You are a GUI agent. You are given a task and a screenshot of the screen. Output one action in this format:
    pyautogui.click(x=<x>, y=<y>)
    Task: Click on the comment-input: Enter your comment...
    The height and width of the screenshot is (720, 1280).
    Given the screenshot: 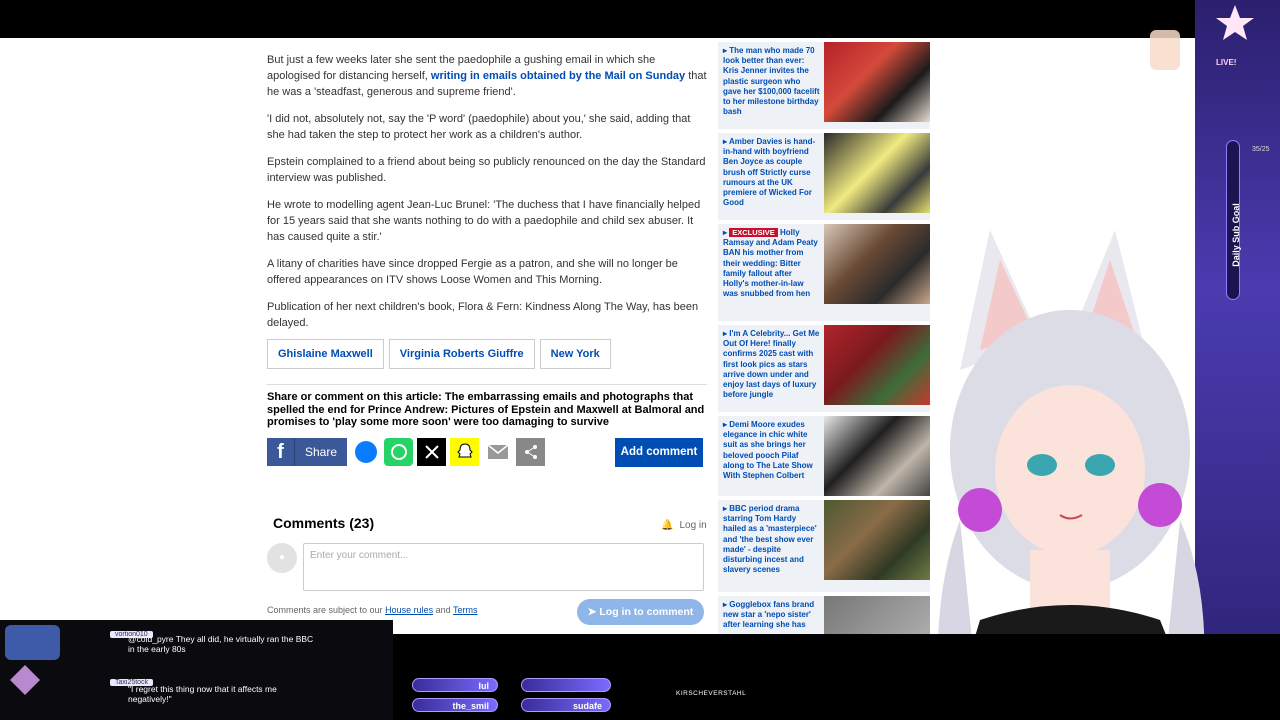 What is the action you would take?
    pyautogui.click(x=503, y=567)
    